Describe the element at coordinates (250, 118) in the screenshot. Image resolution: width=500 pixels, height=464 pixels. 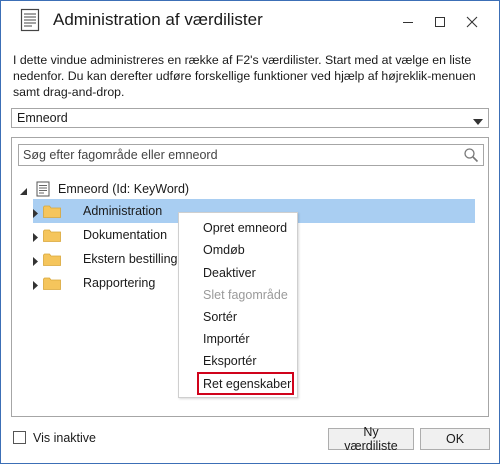
I see `value-list-dropdown: Emneord` at that location.